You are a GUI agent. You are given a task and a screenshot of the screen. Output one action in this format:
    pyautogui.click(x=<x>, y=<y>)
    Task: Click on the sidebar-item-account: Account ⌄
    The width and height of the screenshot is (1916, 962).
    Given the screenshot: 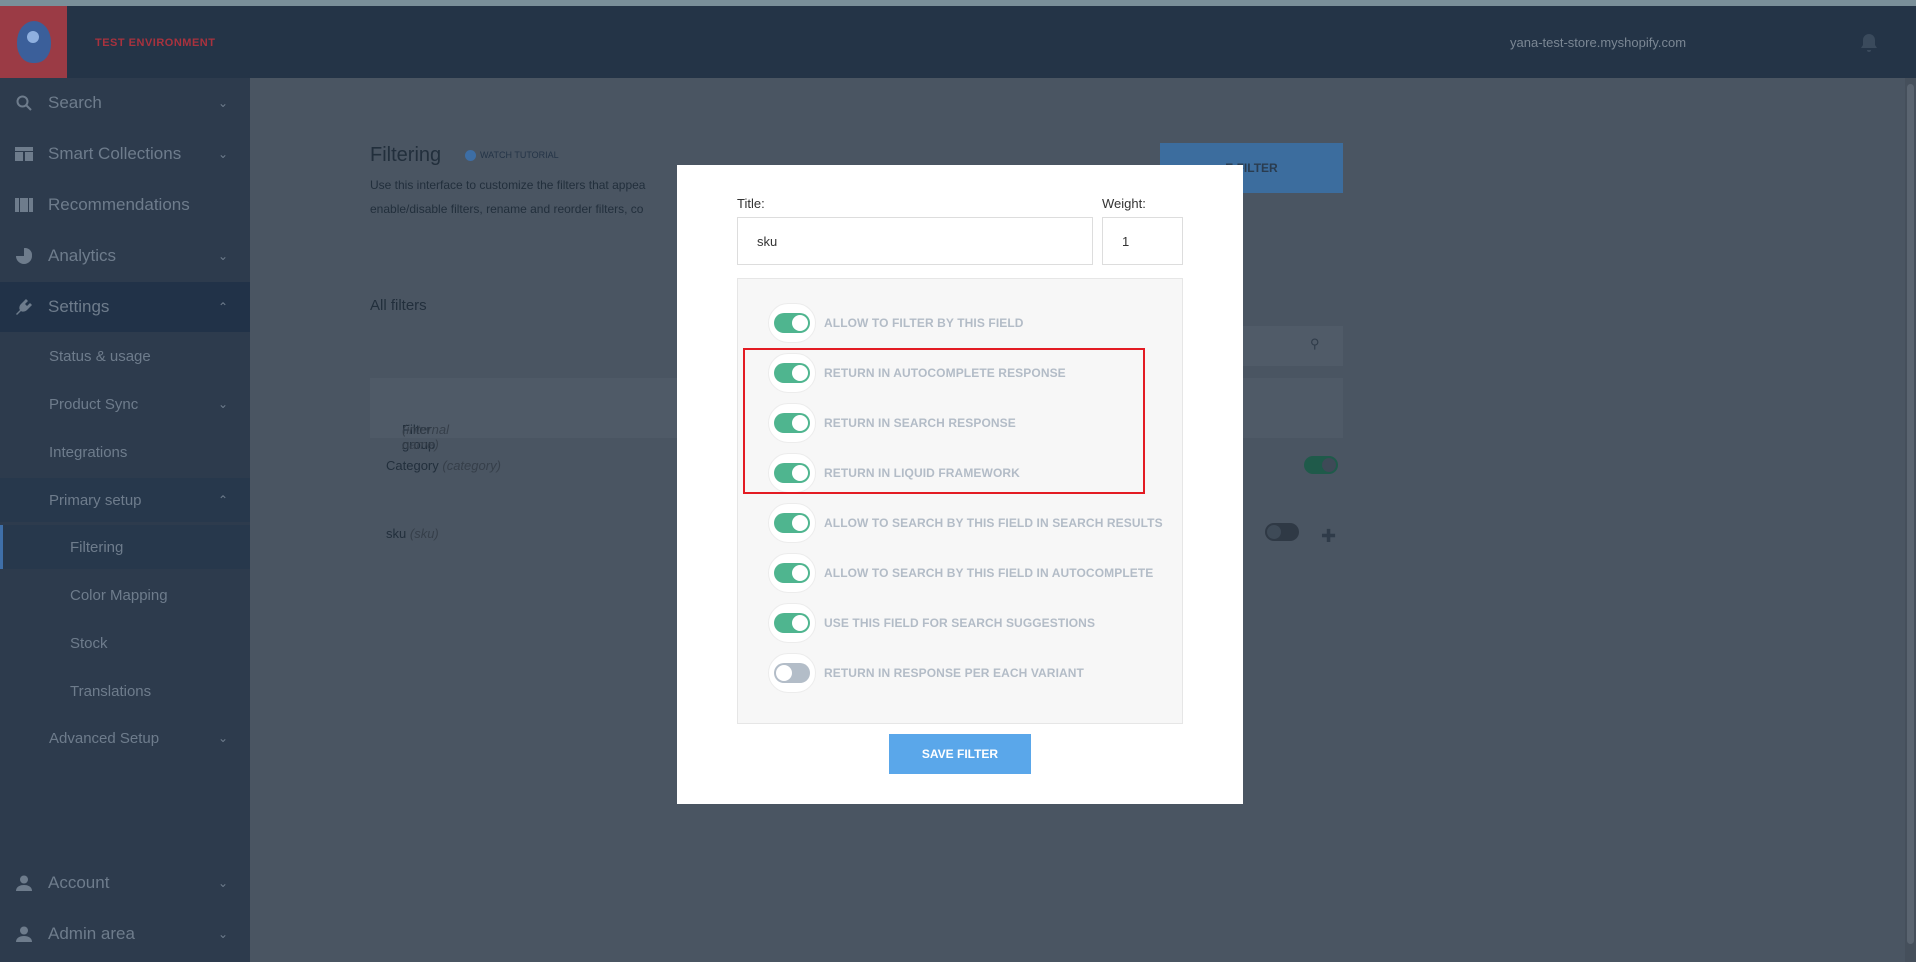 What is the action you would take?
    pyautogui.click(x=125, y=883)
    